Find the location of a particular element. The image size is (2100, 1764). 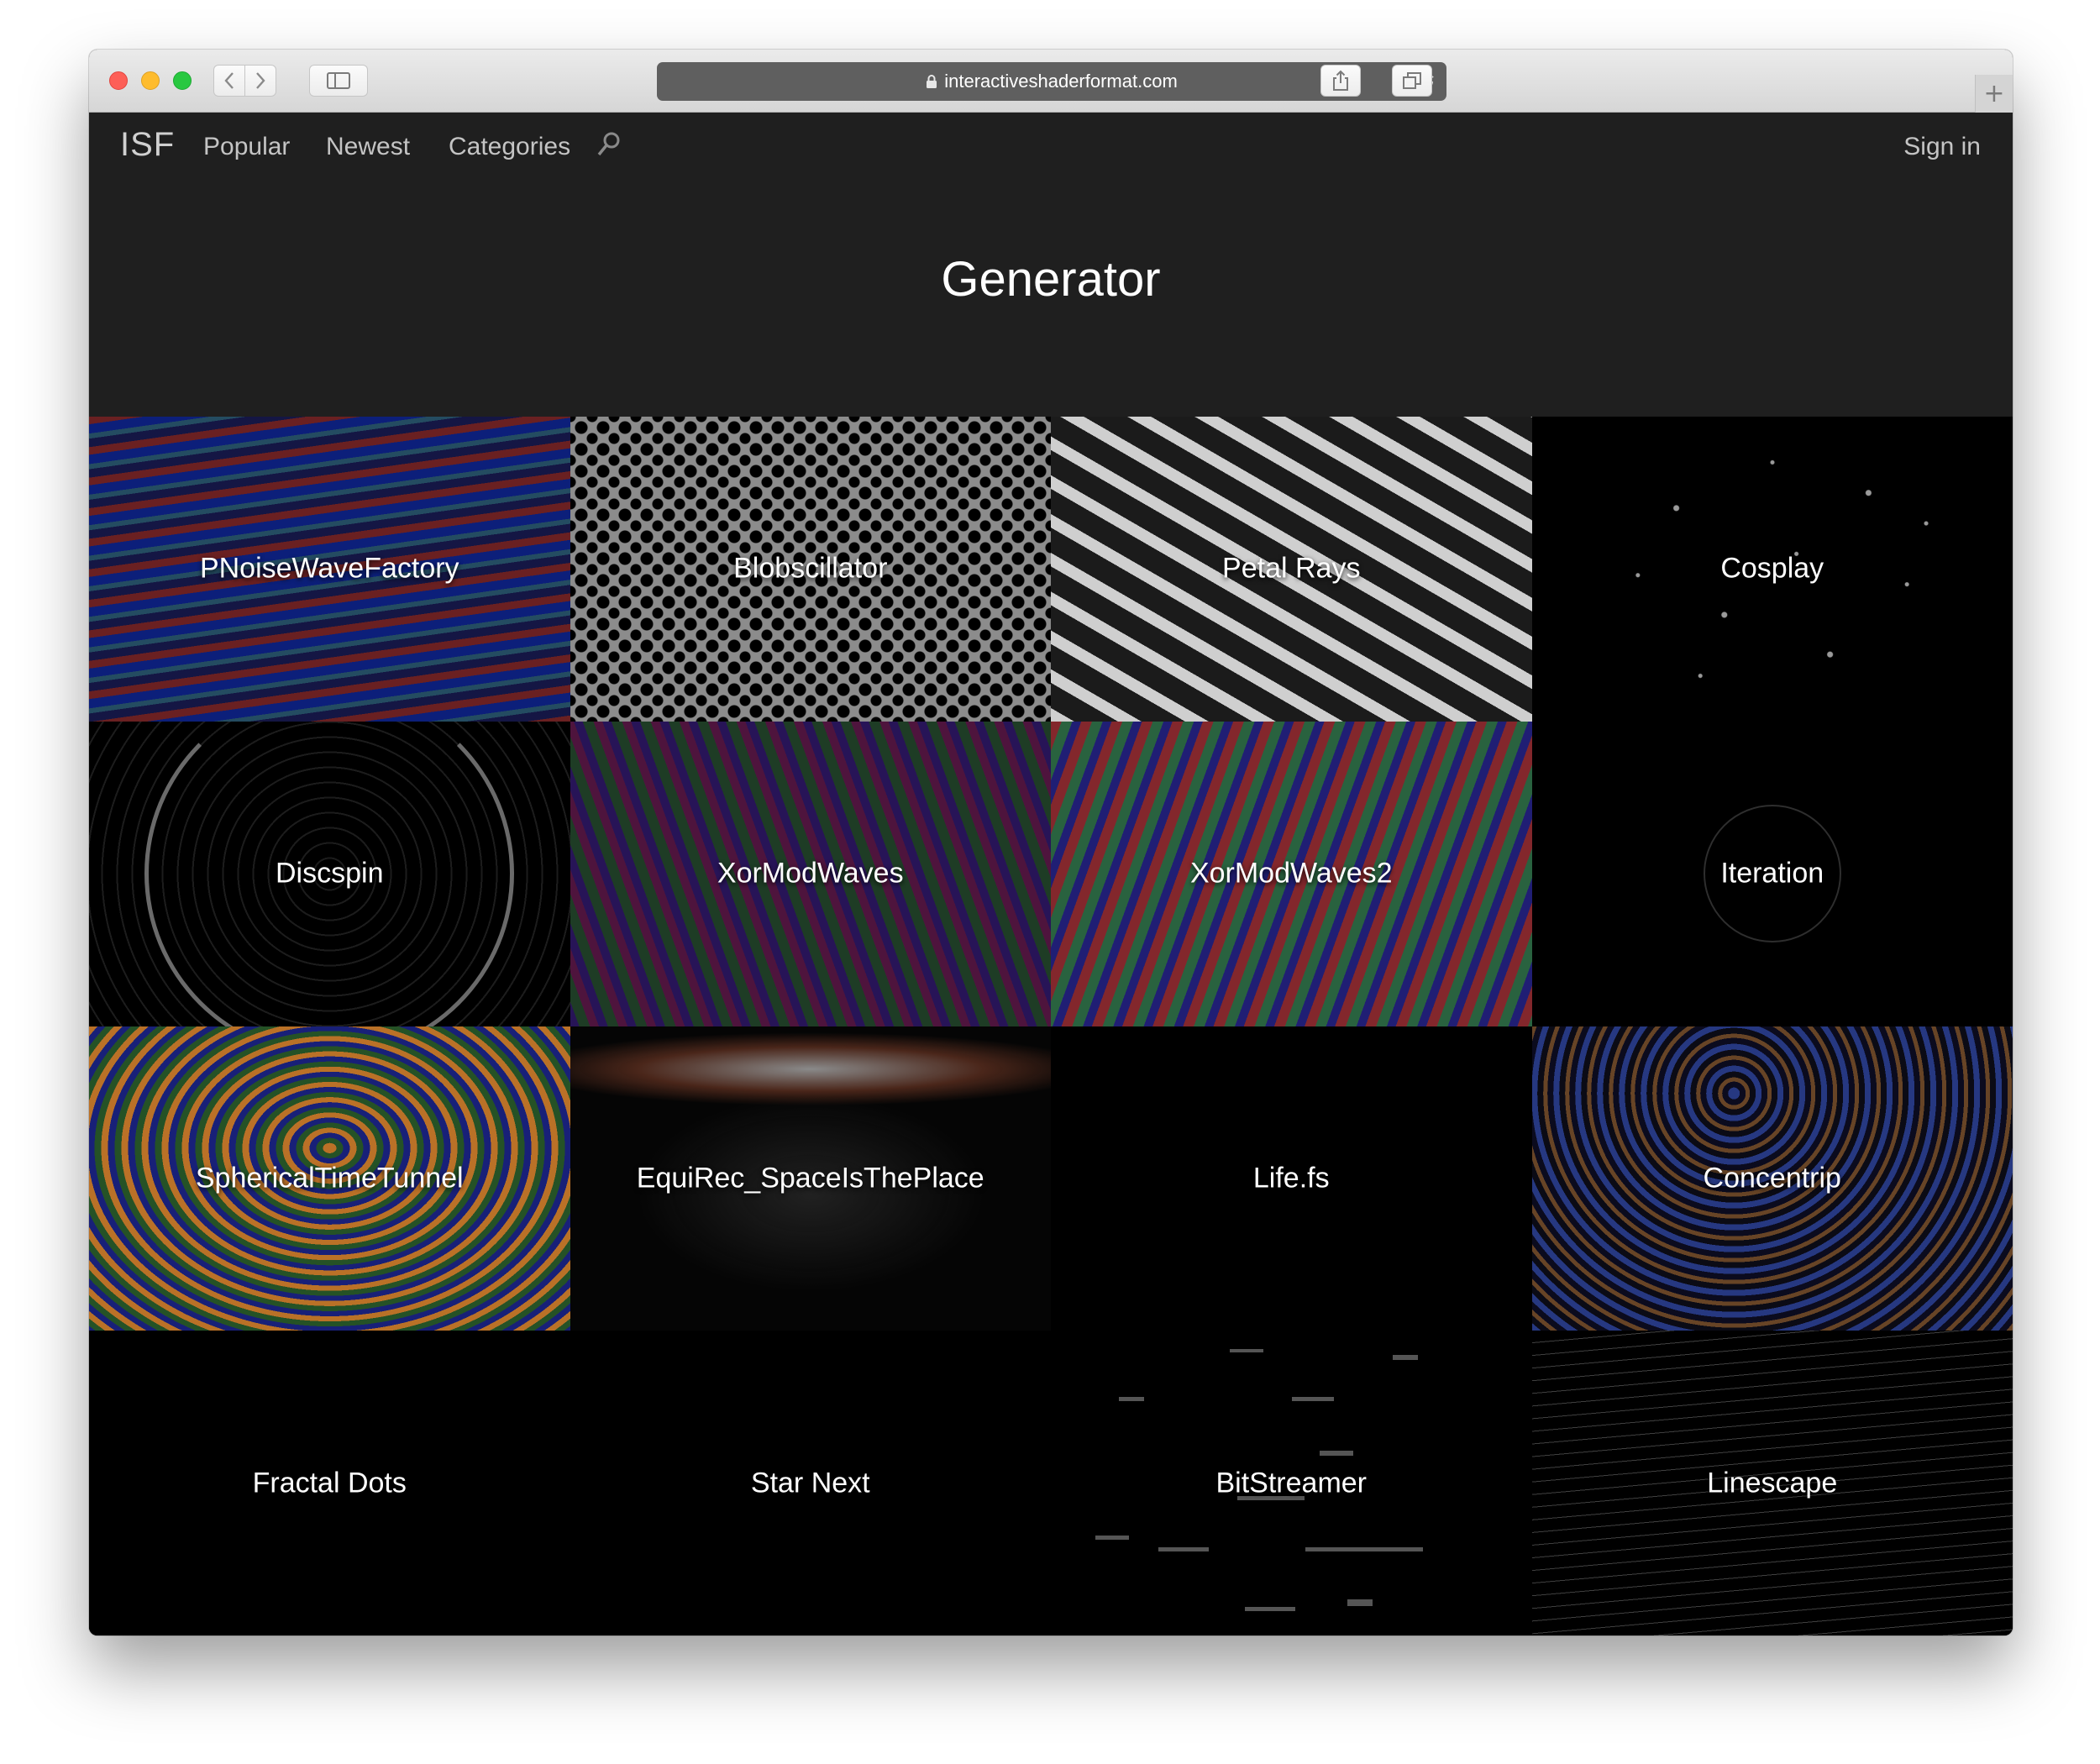

close-window-button is located at coordinates (118, 80).